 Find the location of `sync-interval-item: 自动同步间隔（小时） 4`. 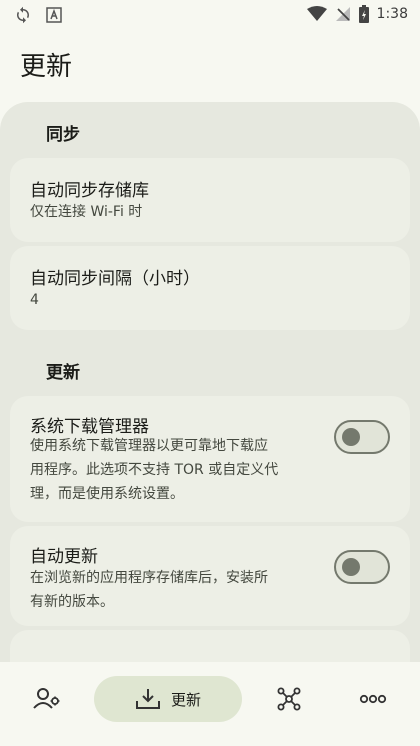

sync-interval-item: 自动同步间隔（小时） 4 is located at coordinates (210, 288).